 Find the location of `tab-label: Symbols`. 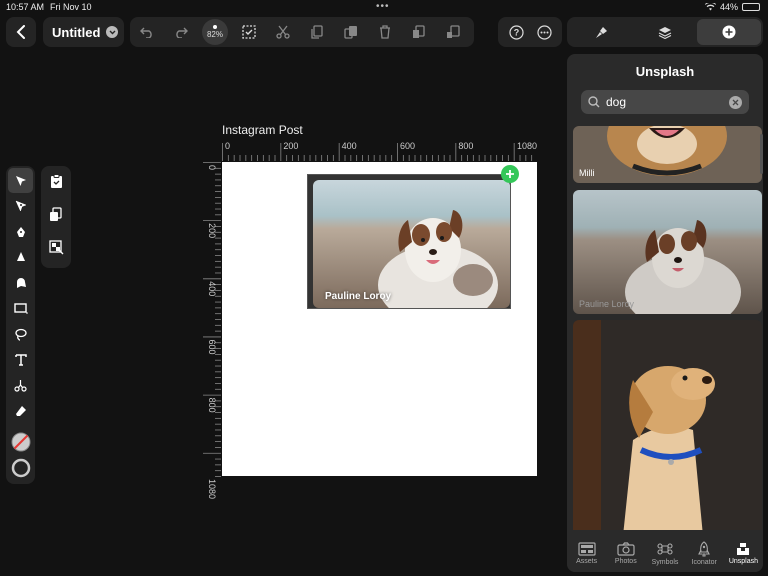

tab-label: Symbols is located at coordinates (665, 562).